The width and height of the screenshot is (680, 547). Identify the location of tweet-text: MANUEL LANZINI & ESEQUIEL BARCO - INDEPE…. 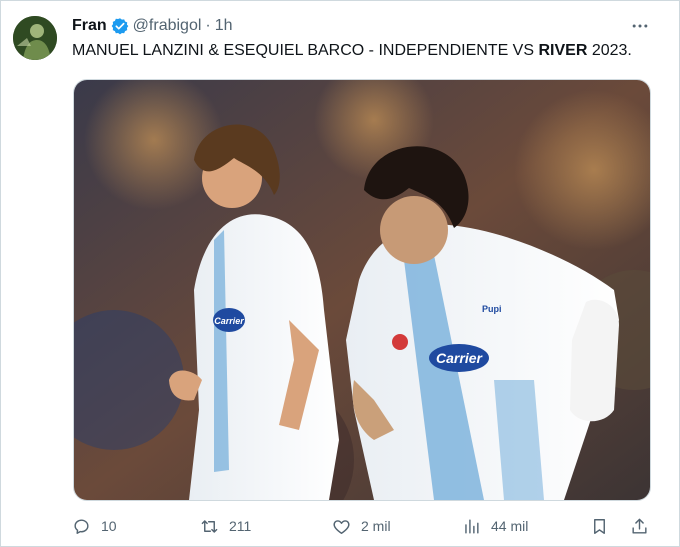
(352, 51).